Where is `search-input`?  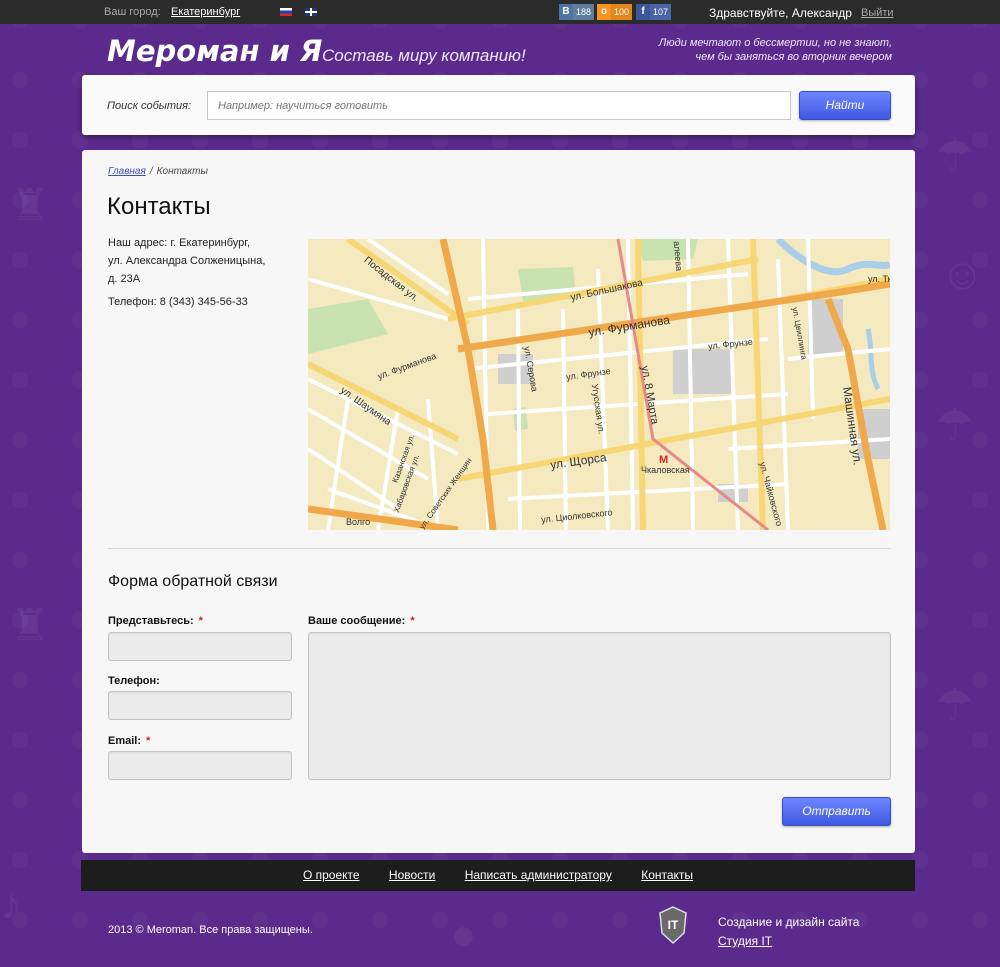
search-input is located at coordinates (499, 105).